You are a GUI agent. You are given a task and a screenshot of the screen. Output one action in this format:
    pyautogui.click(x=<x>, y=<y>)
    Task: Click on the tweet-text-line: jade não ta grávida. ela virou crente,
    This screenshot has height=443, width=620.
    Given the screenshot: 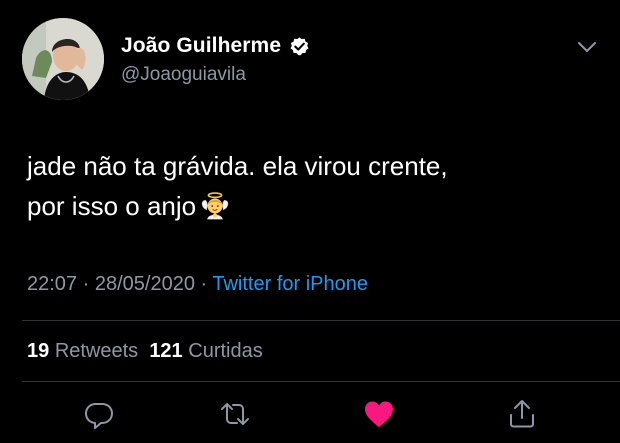 What is the action you would take?
    pyautogui.click(x=237, y=166)
    